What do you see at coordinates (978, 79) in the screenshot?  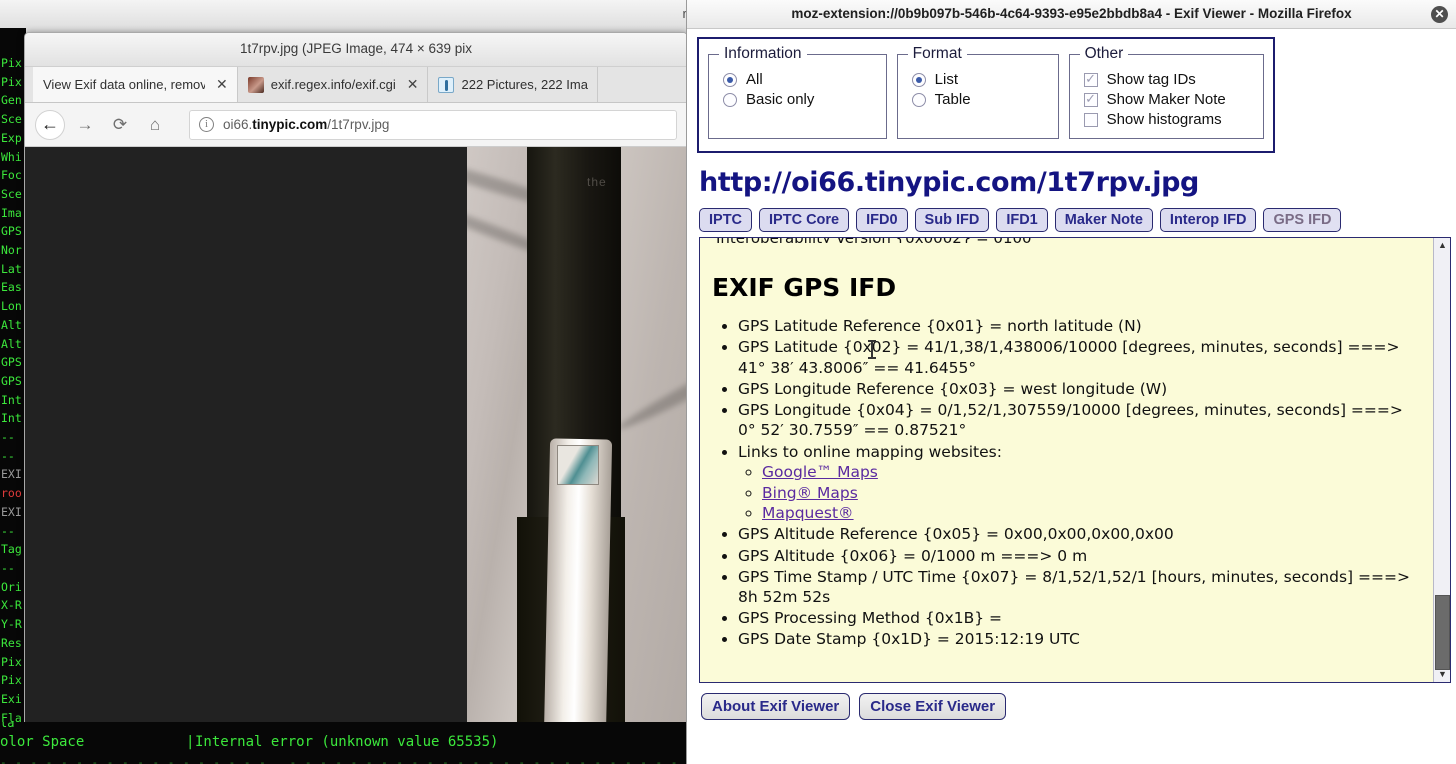 I see `radio-format-list: List` at bounding box center [978, 79].